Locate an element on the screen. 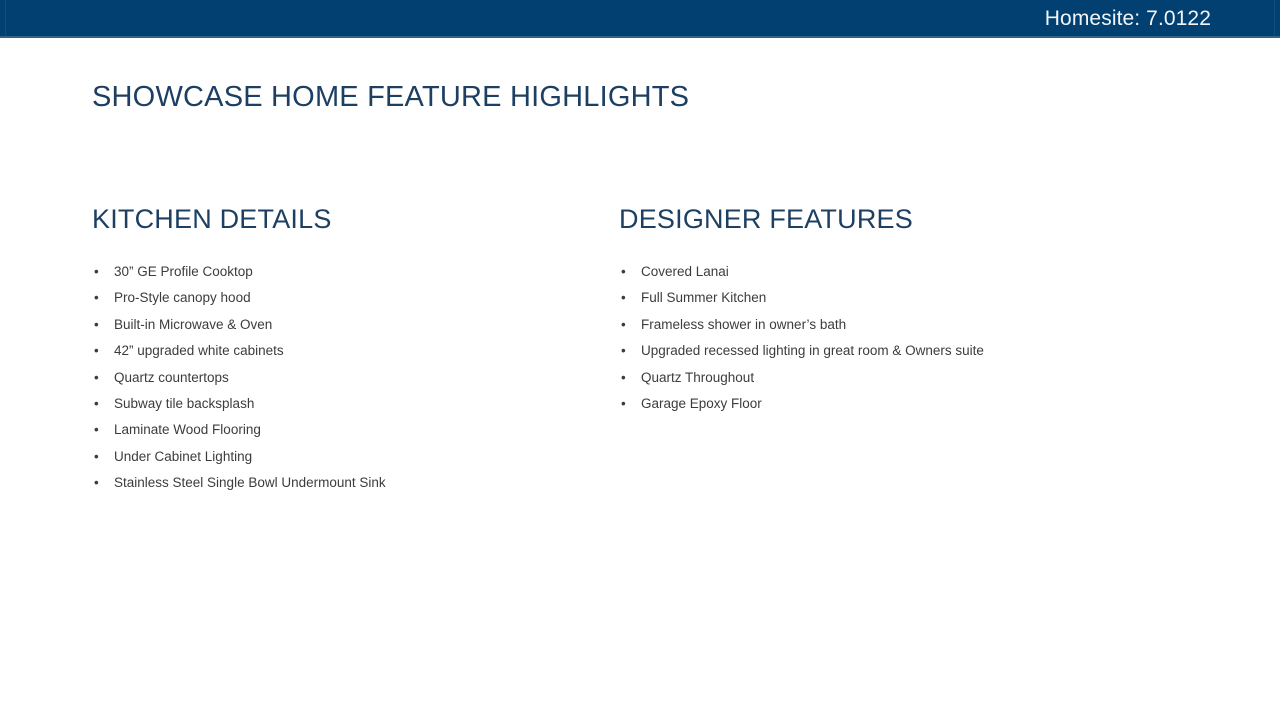 This screenshot has height=720, width=1280. list-item: • Frameless shower in owner’s bath is located at coordinates (919, 325).